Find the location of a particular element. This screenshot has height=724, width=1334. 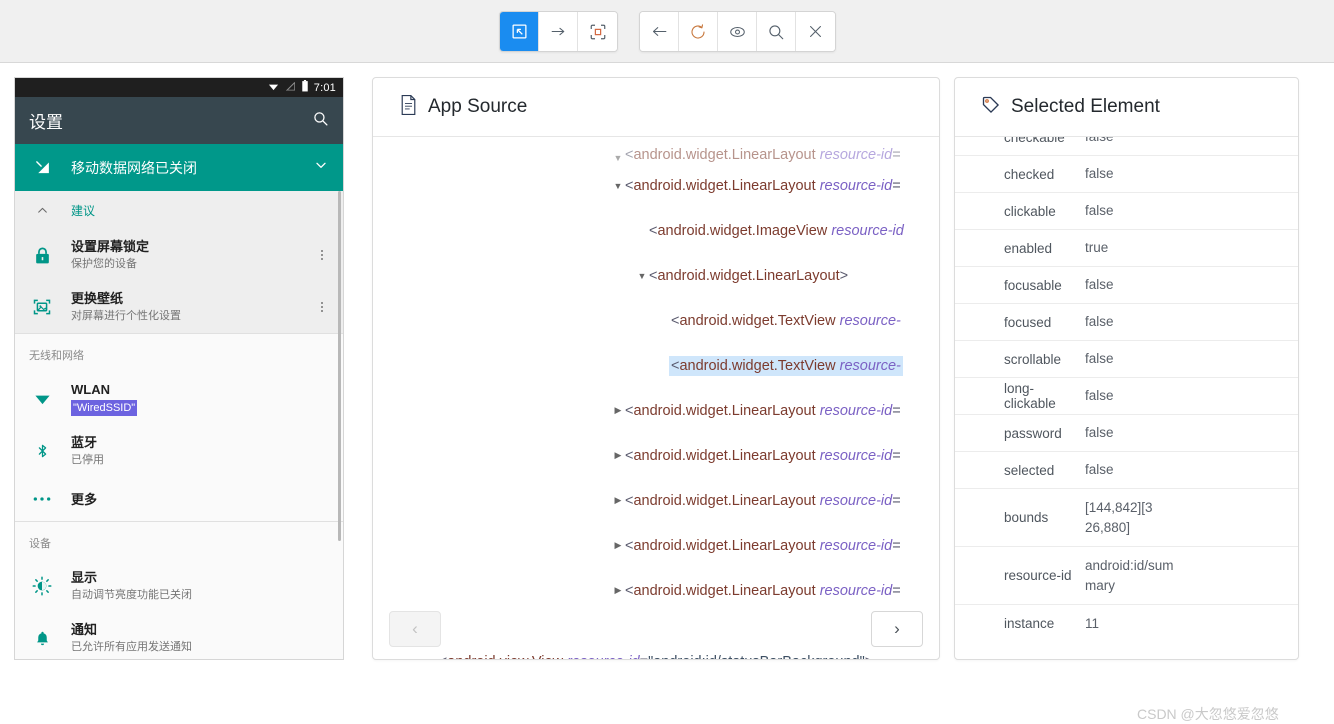

attribute-value: android:id/summary is located at coordinates (1129, 575).